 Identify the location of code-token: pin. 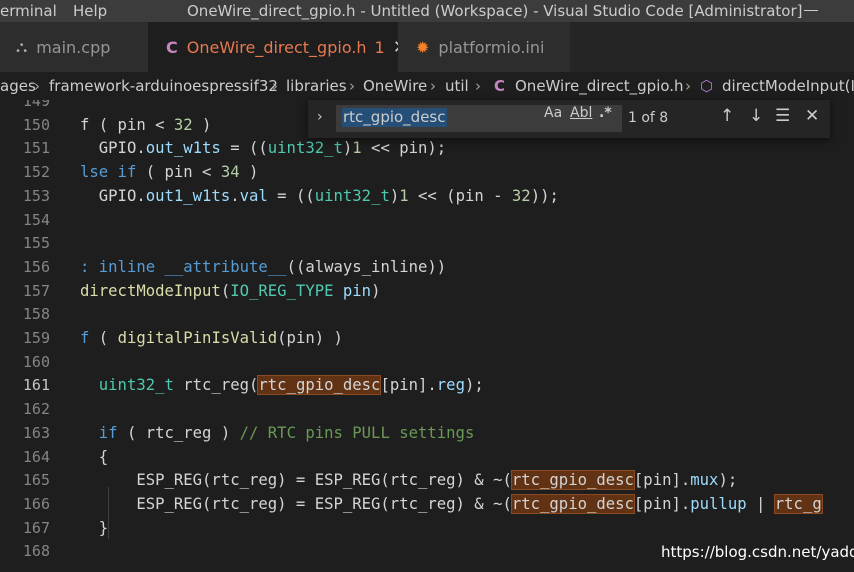
(357, 290).